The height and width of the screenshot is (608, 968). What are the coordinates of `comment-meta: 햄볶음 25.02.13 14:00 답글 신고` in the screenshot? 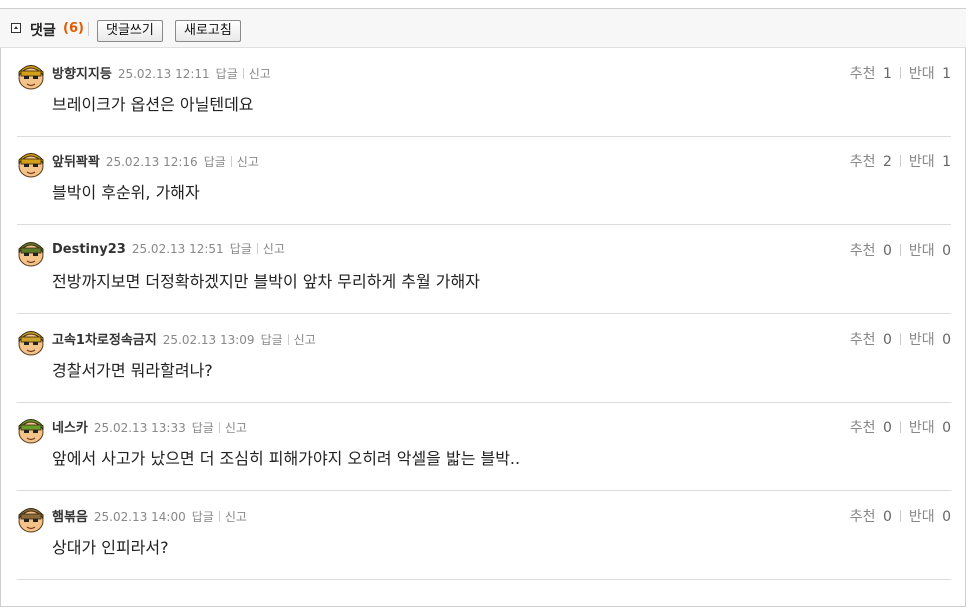 It's located at (149, 515).